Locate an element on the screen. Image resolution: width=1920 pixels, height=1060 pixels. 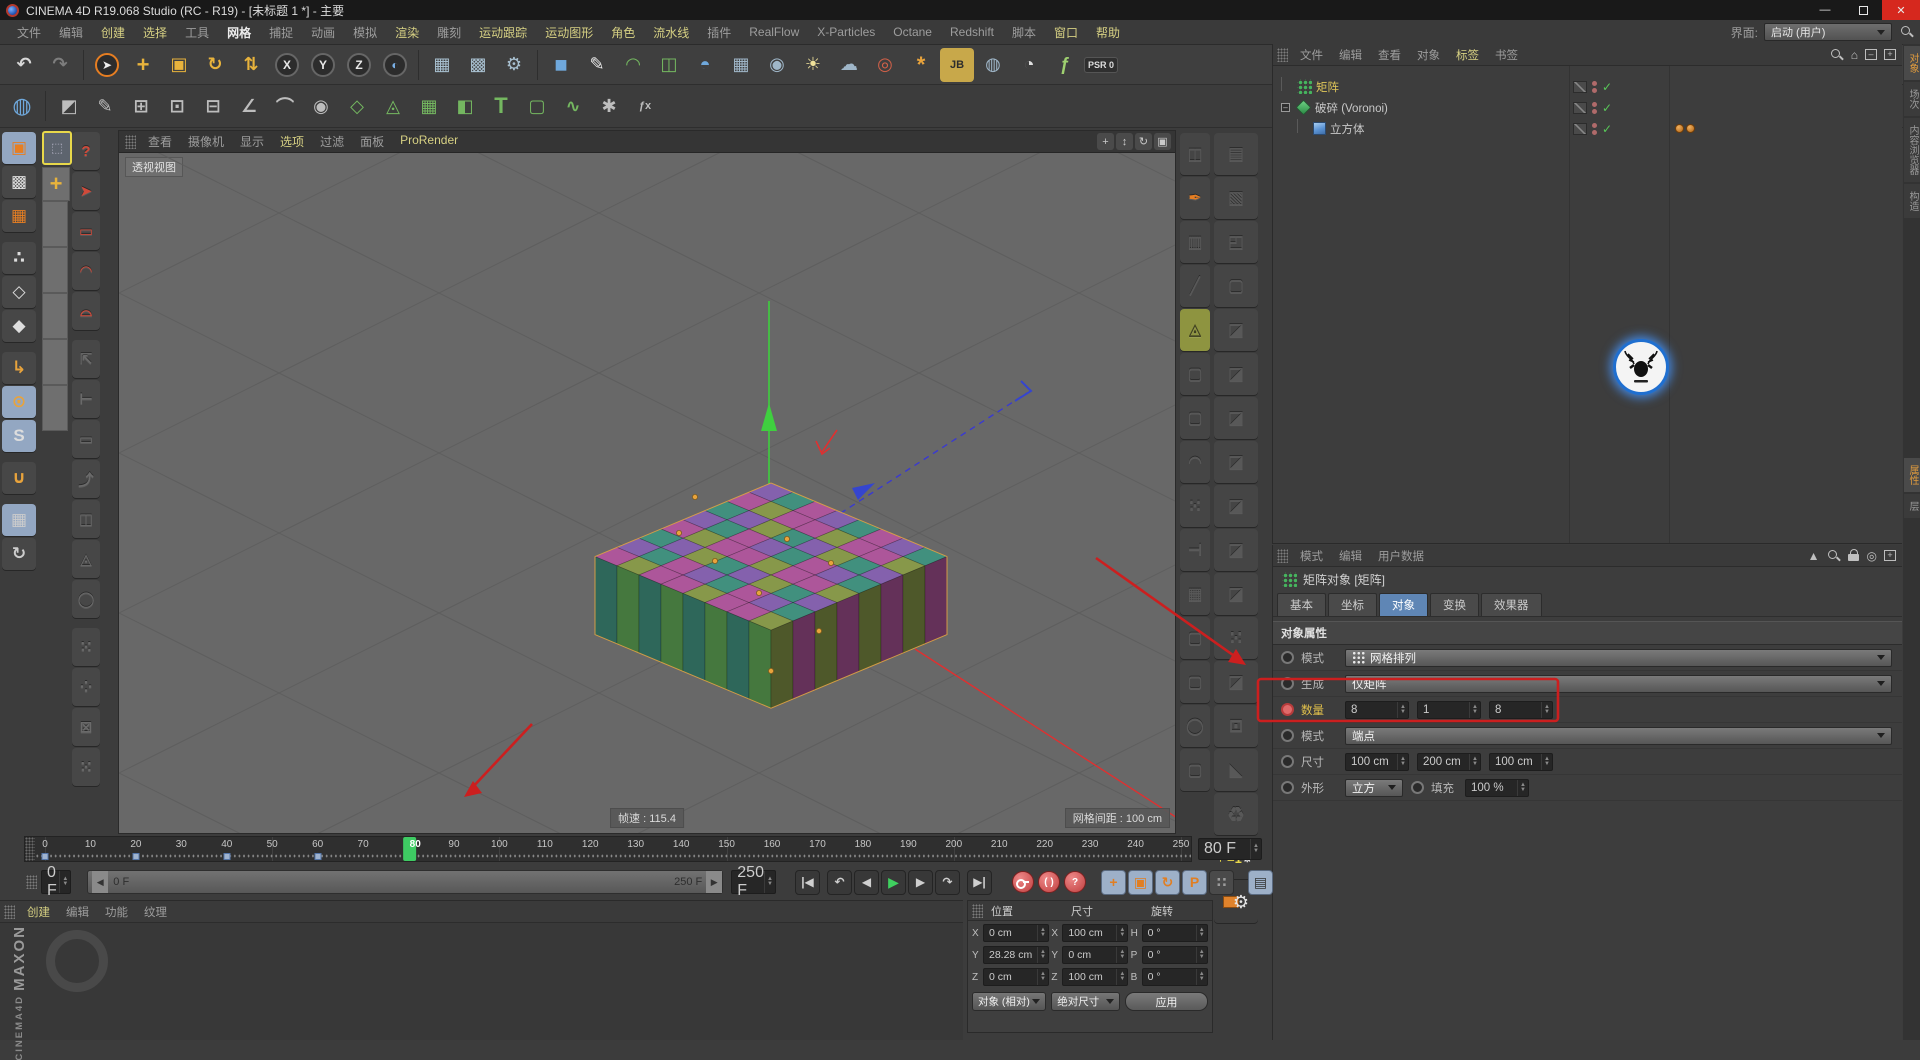
slice-icon: ╱ is located at coordinates (1195, 286).